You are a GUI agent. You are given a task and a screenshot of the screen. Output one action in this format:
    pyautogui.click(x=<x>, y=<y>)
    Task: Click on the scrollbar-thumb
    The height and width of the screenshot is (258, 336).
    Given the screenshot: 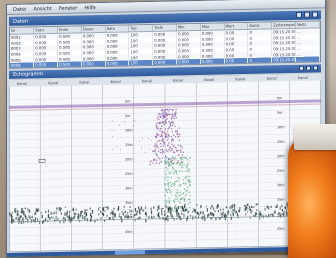 What is the action you would take?
    pyautogui.click(x=130, y=252)
    